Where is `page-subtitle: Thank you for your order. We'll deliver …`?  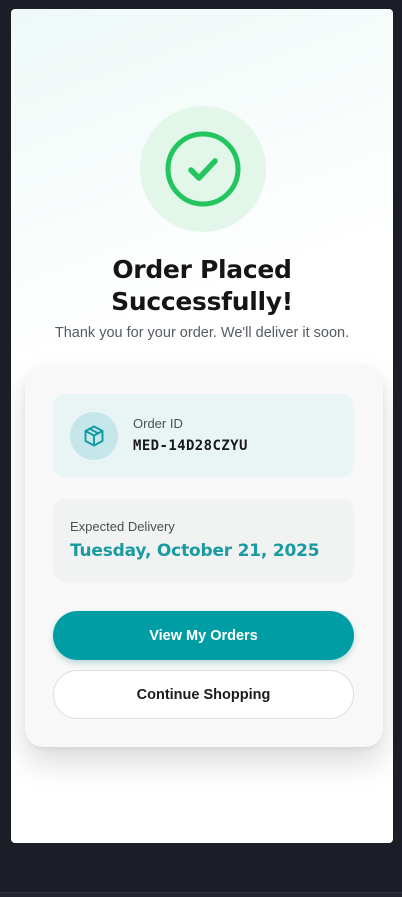 page-subtitle: Thank you for your order. We'll deliver … is located at coordinates (202, 333).